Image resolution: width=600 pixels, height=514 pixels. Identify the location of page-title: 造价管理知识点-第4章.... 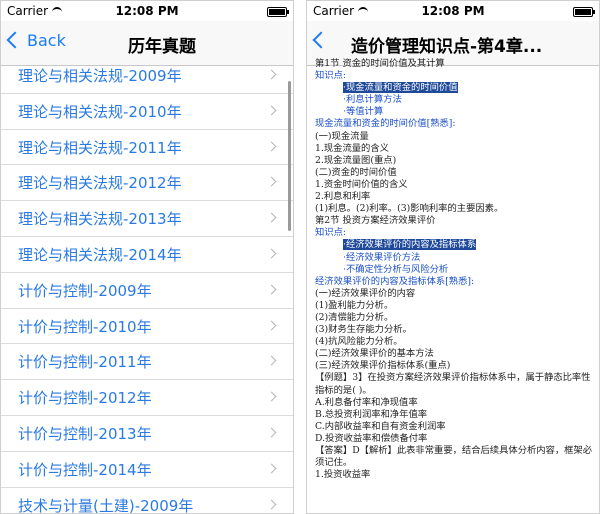
(447, 47).